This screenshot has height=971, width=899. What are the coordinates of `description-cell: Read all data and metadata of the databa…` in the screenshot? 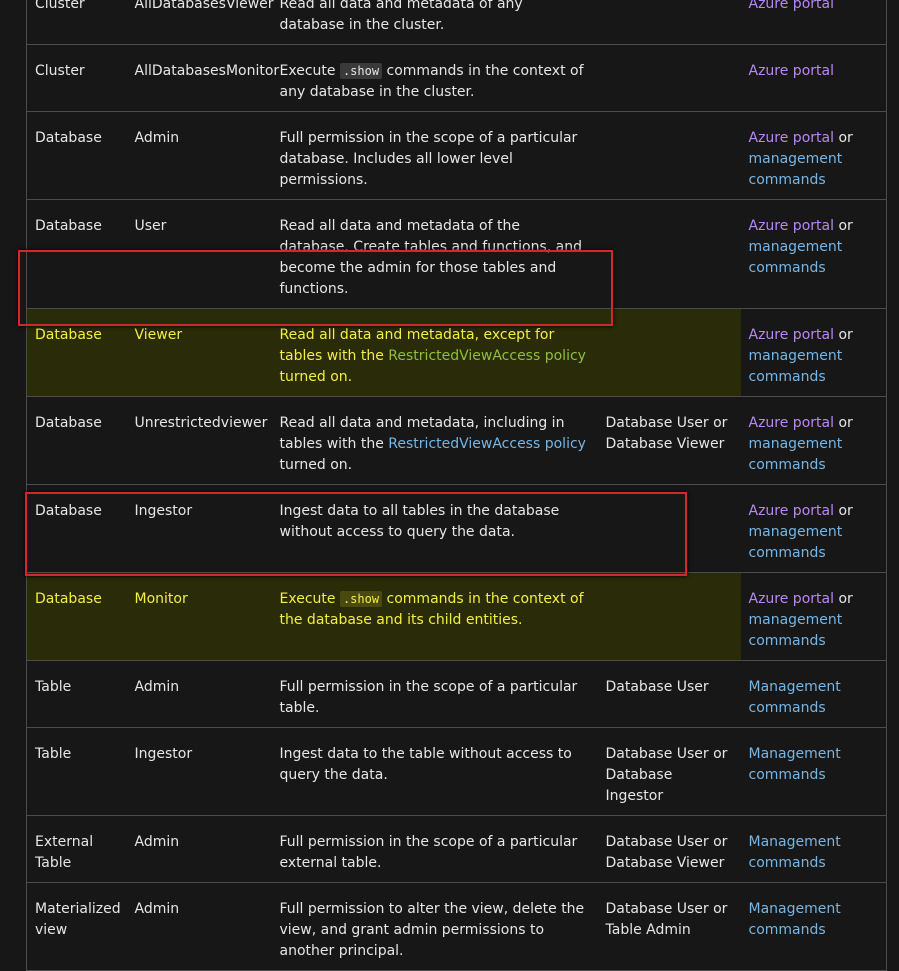 It's located at (434, 254).